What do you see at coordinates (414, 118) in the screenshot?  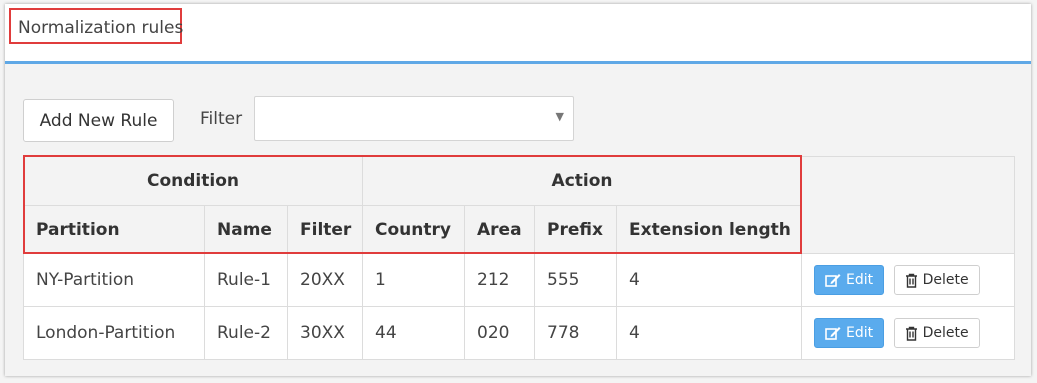 I see `filter-select: ▼` at bounding box center [414, 118].